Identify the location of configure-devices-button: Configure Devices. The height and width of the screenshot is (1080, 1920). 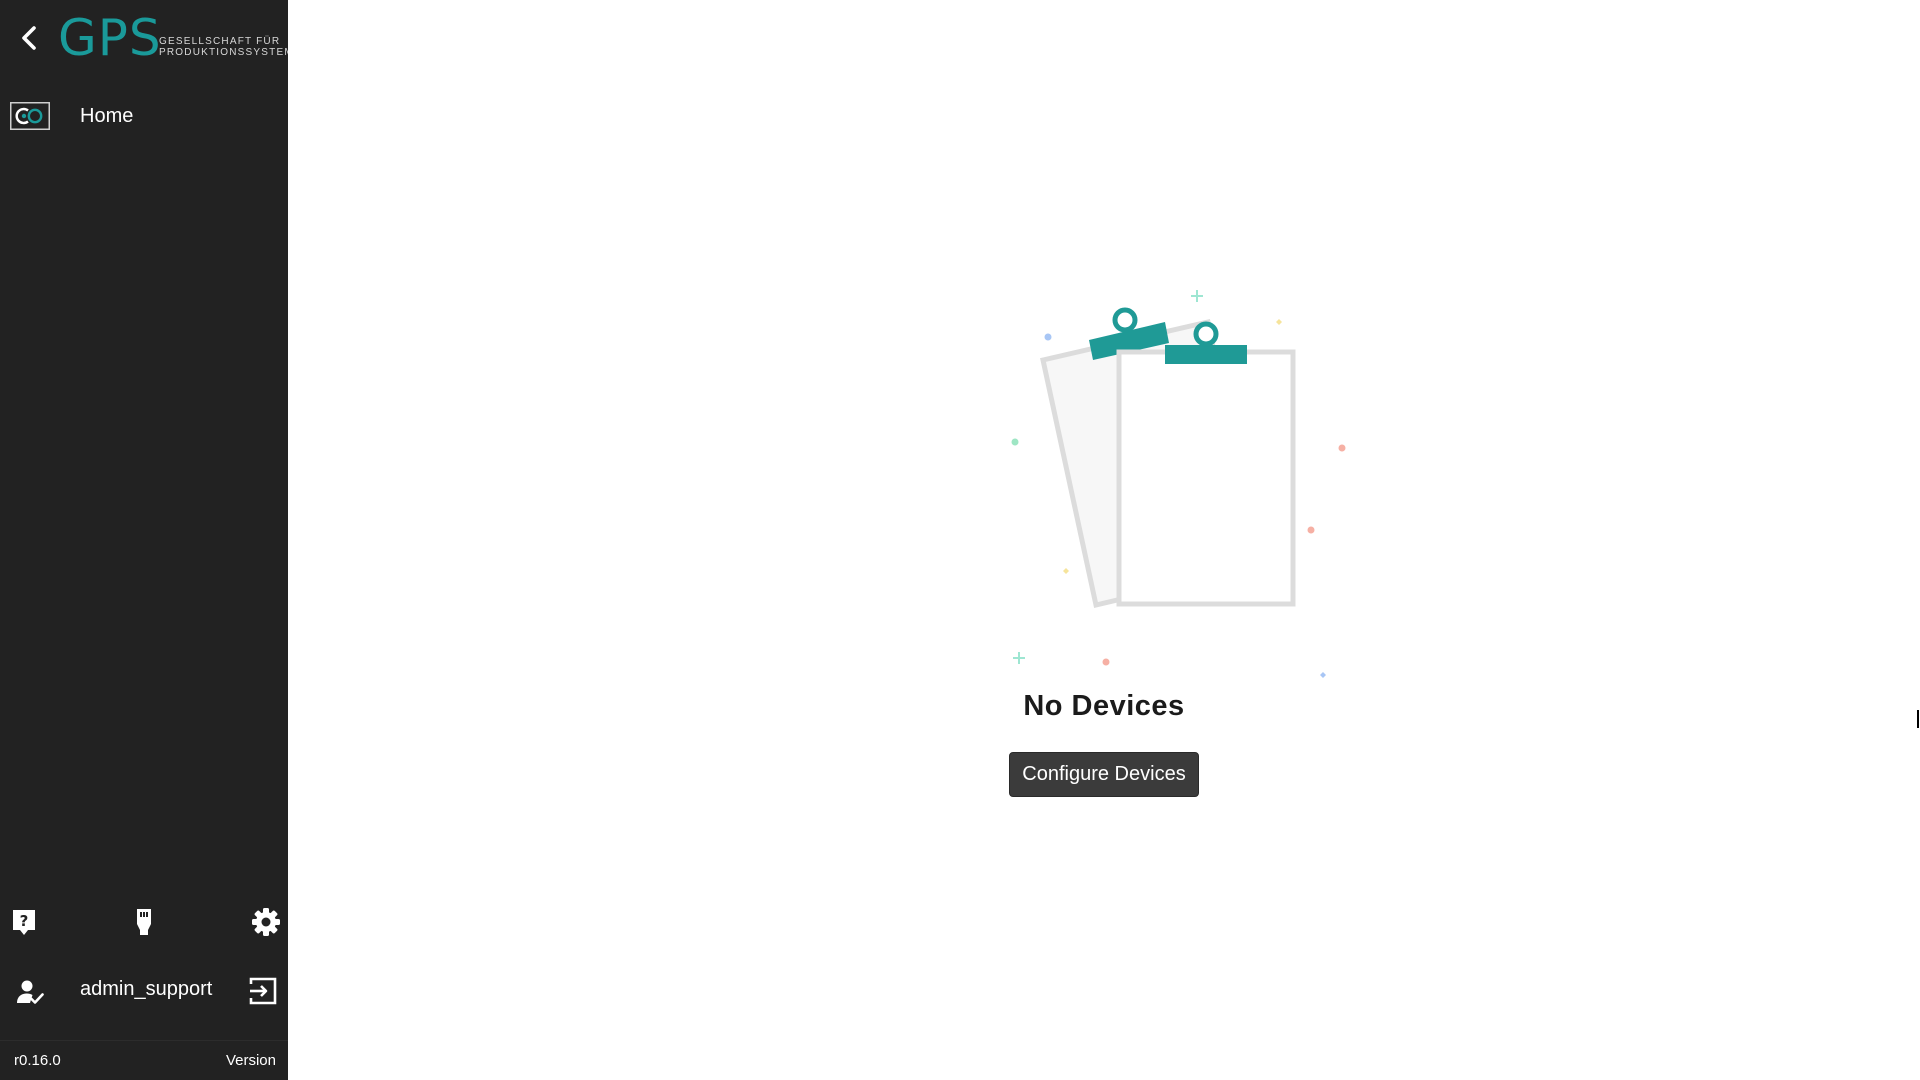
(1104, 774).